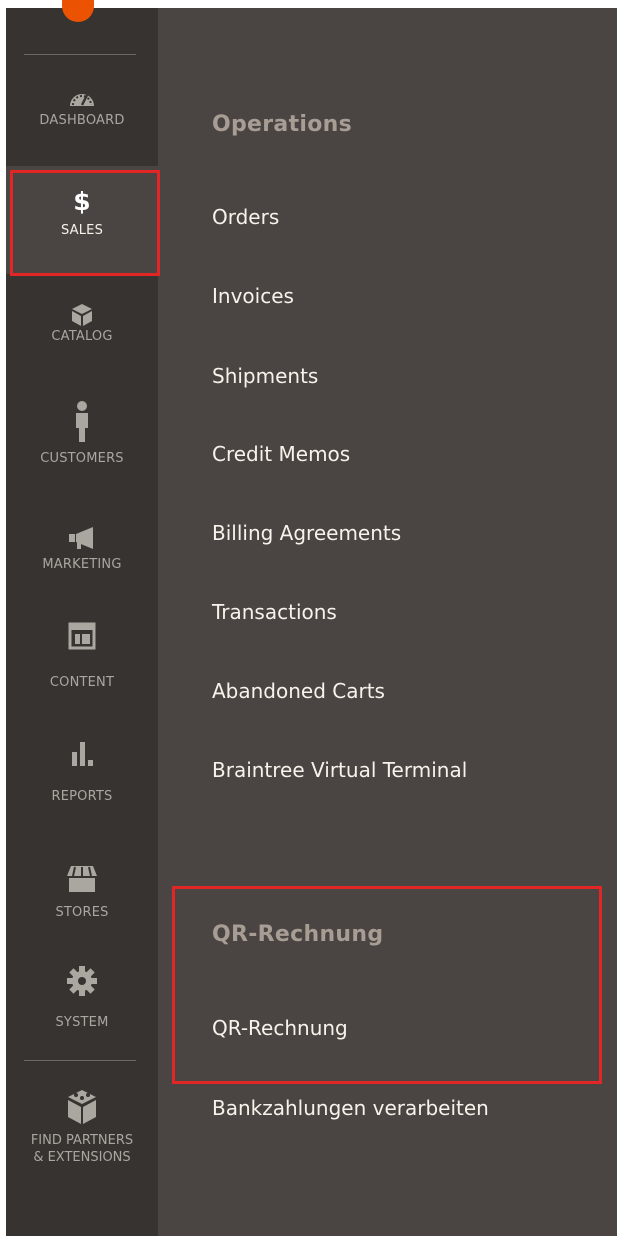 The height and width of the screenshot is (1244, 623). Describe the element at coordinates (82, 201) in the screenshot. I see `dollar-icon: $` at that location.